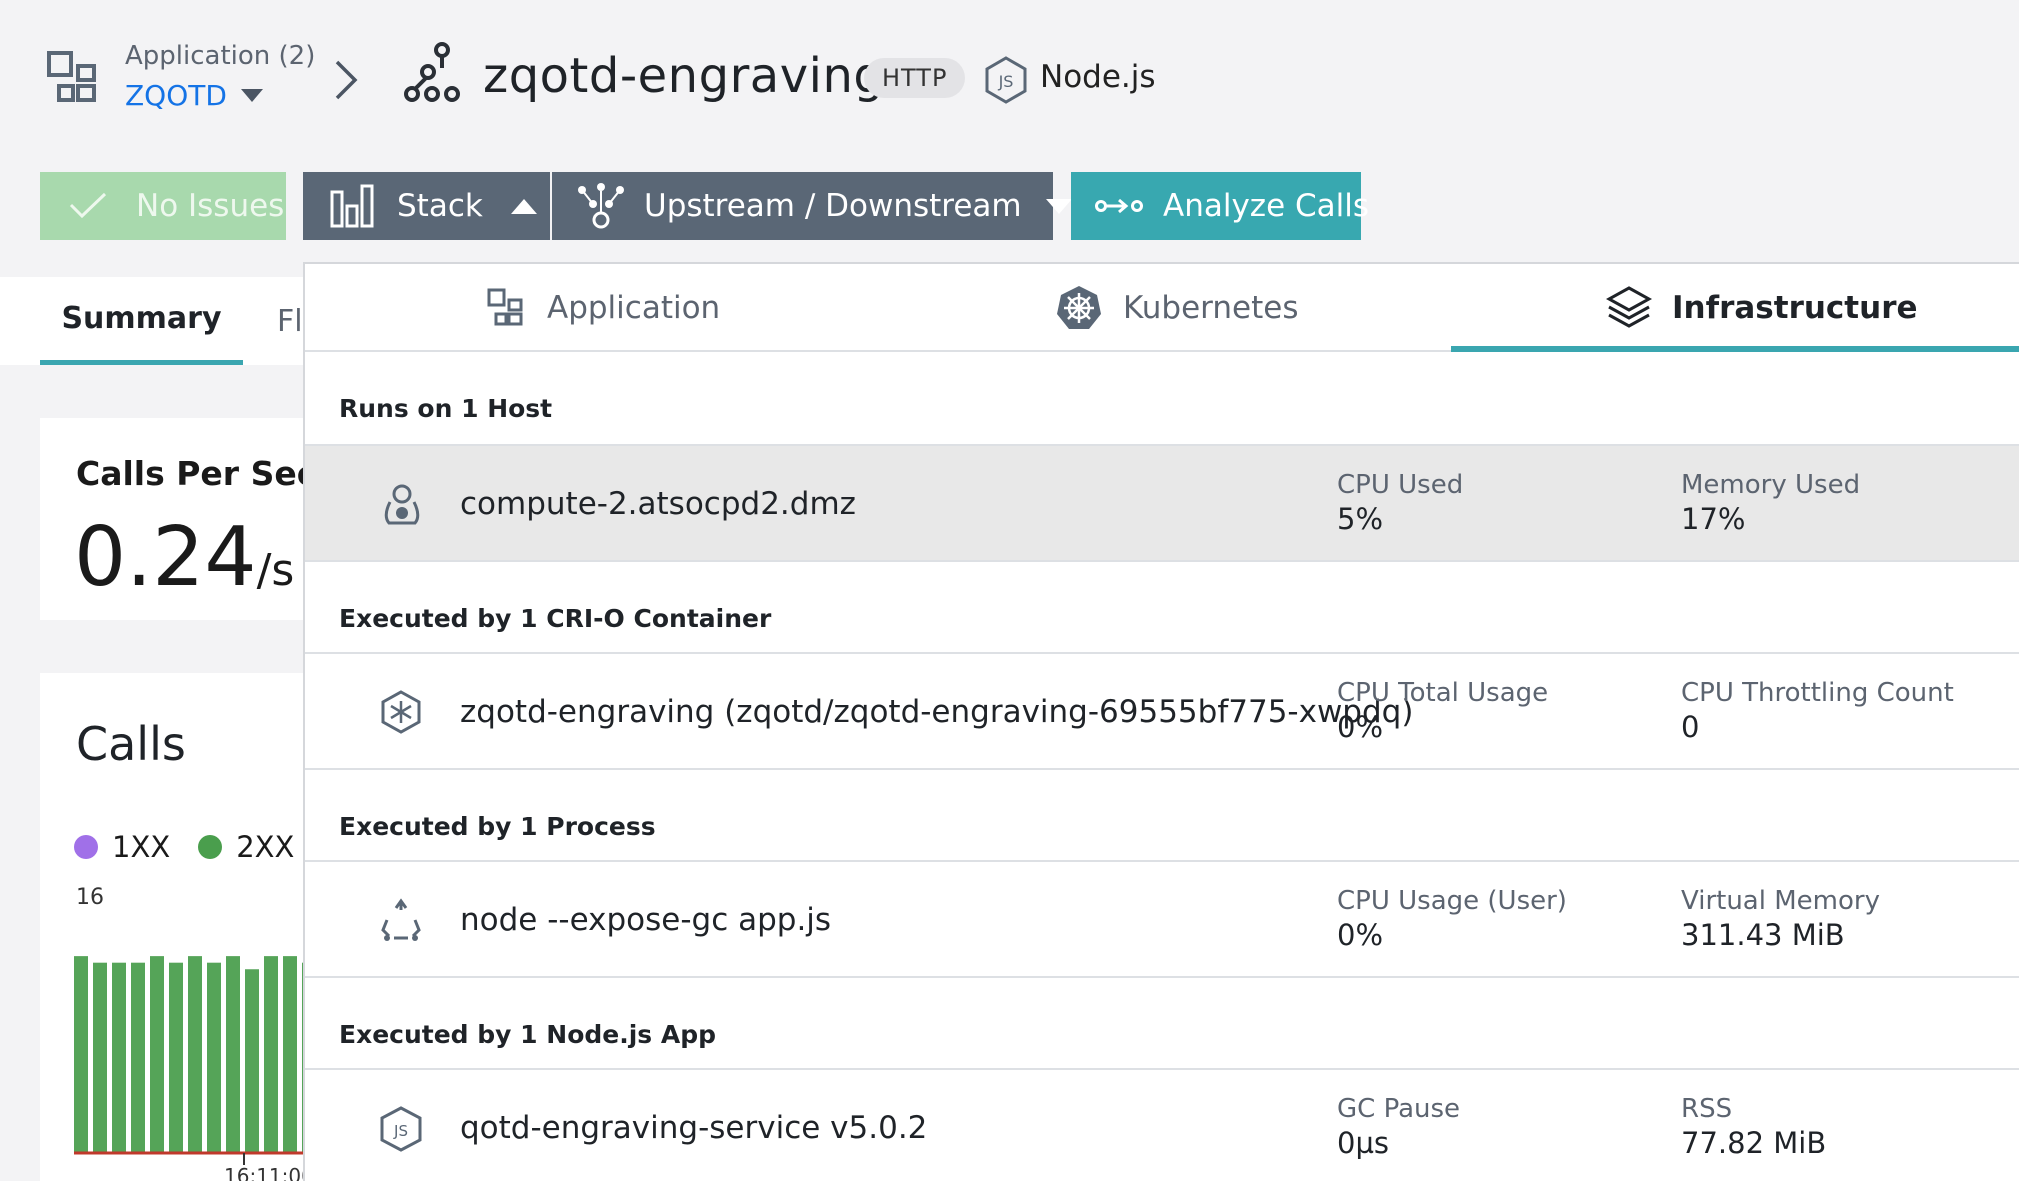 This screenshot has height=1181, width=2019. I want to click on page-title: zqotd-engraving, so click(684, 76).